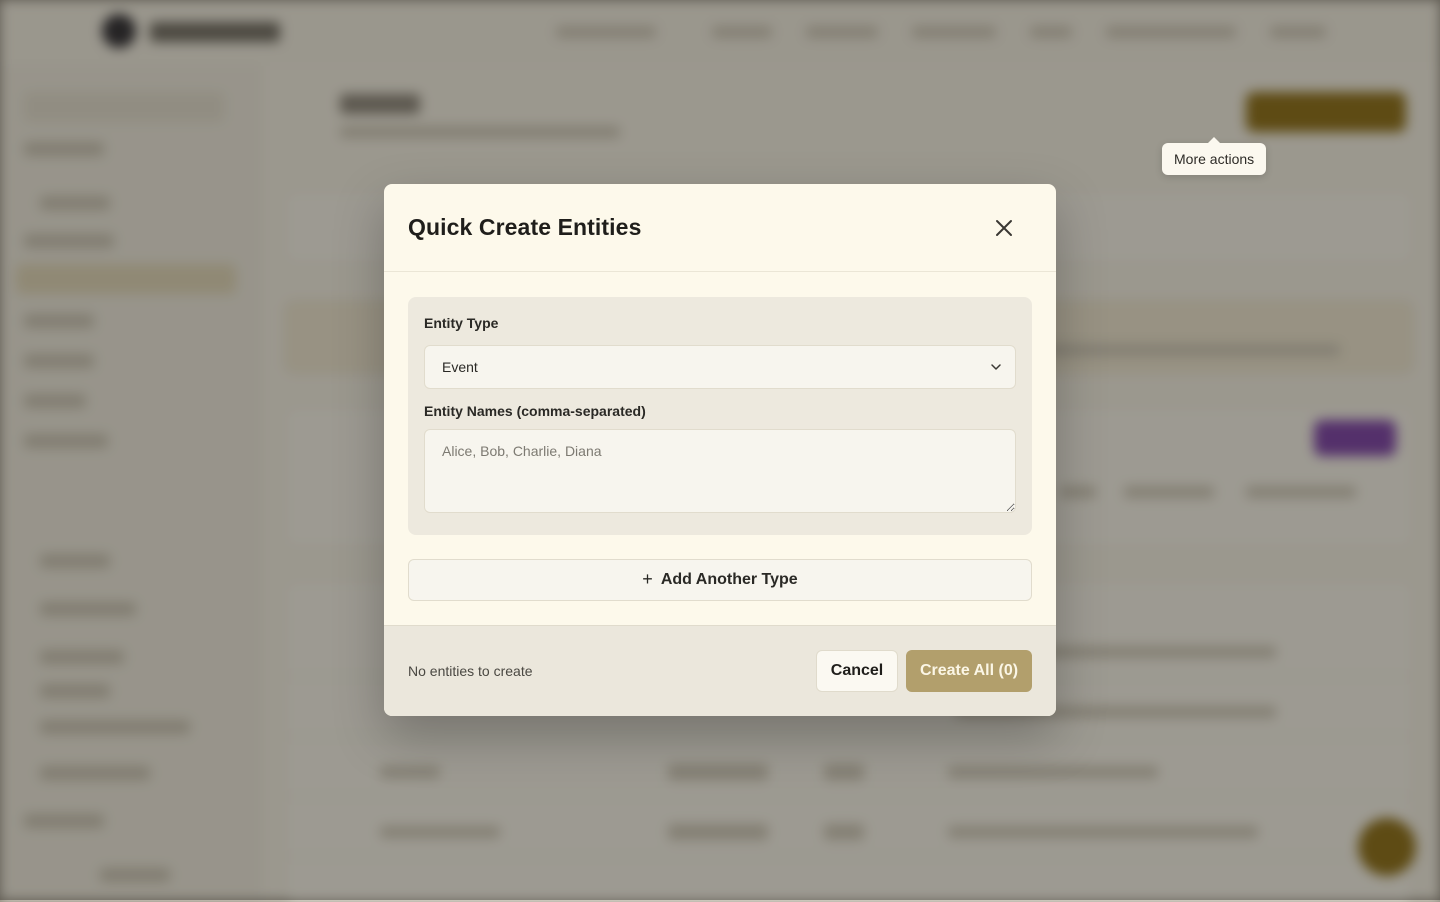  What do you see at coordinates (969, 671) in the screenshot?
I see `create-all-button: Create All (0)` at bounding box center [969, 671].